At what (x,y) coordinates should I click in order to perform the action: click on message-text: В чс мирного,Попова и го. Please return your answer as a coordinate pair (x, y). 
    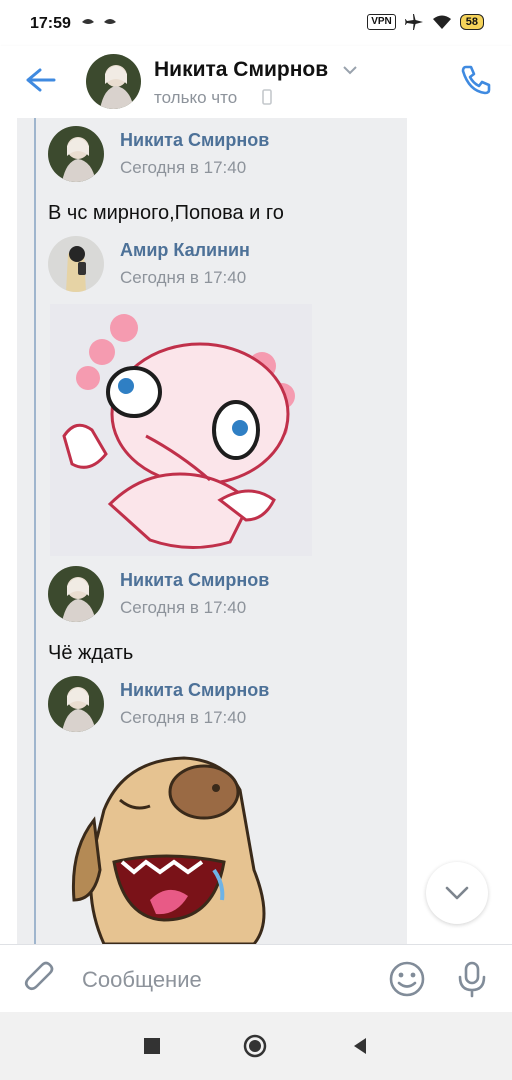
    Looking at the image, I should click on (166, 213).